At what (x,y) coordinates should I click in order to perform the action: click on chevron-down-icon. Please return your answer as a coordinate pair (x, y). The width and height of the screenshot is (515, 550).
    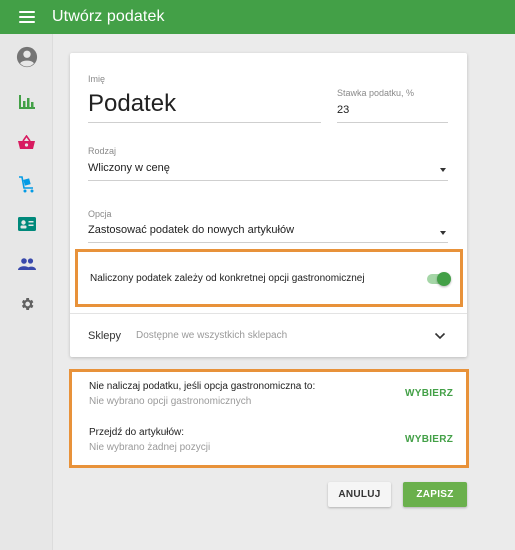
    Looking at the image, I should click on (440, 336).